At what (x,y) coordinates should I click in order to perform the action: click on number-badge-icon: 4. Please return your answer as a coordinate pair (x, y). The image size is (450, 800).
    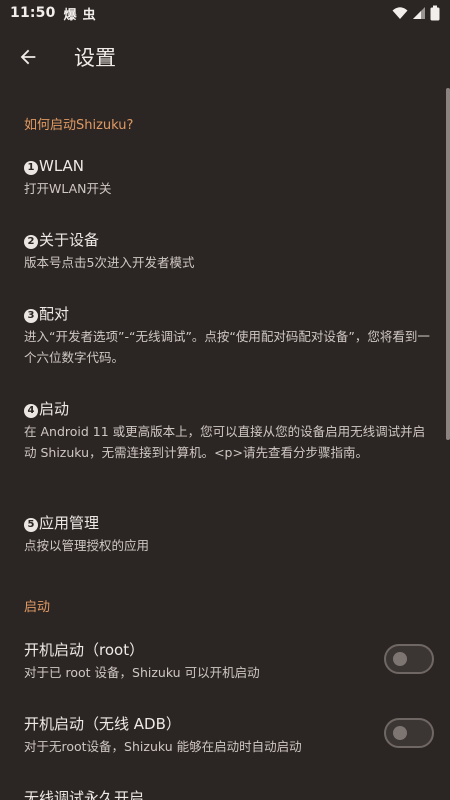
    Looking at the image, I should click on (31, 411).